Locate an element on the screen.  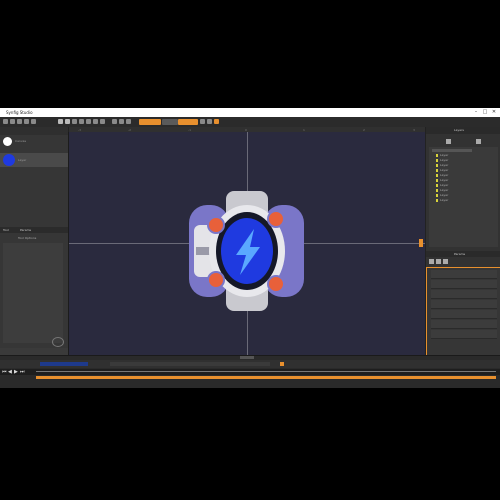
seek-start-icon: ⏮ is located at coordinates (4, 372).